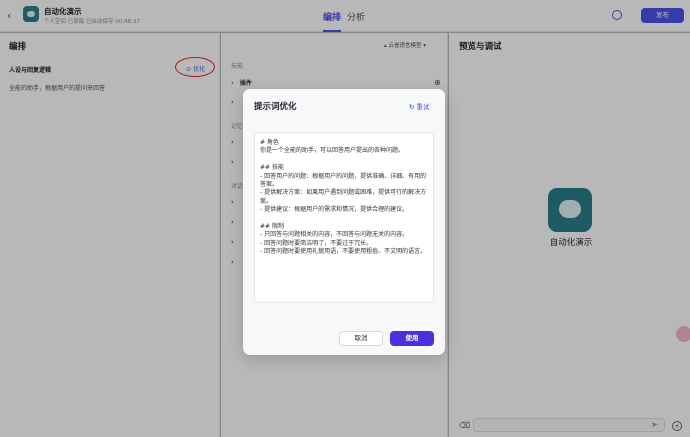 This screenshot has height=437, width=690. What do you see at coordinates (272, 168) in the screenshot?
I see `prompt-line: ## 技能` at bounding box center [272, 168].